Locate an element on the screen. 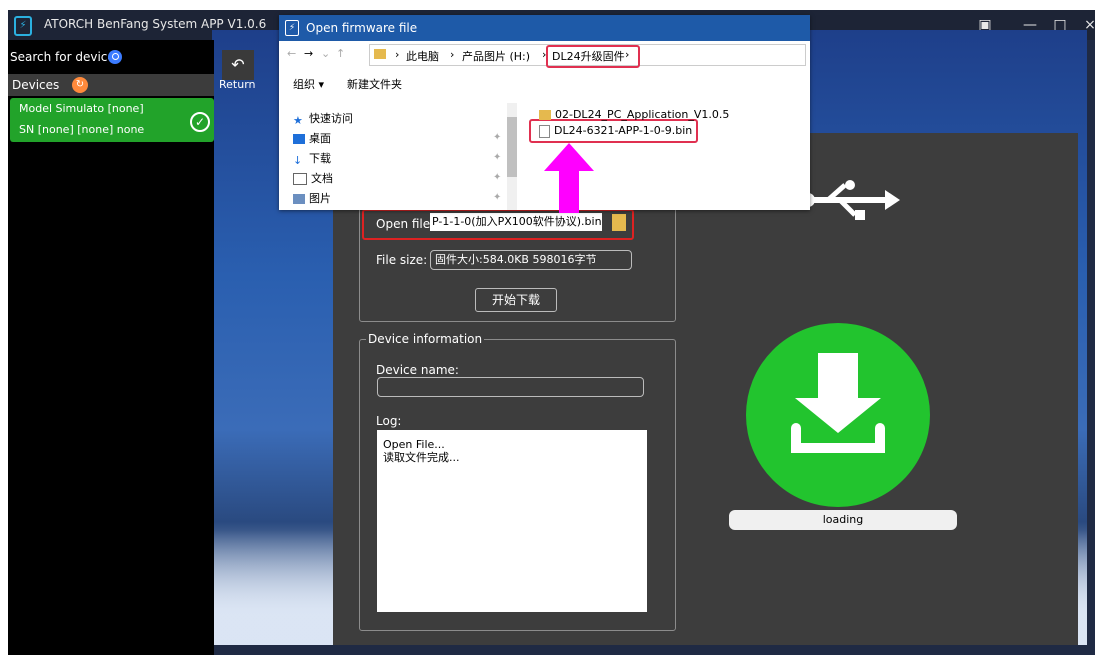 This screenshot has width=1095, height=655. file-item: DL24-6321-APP-1-0-9.bin is located at coordinates (615, 131).